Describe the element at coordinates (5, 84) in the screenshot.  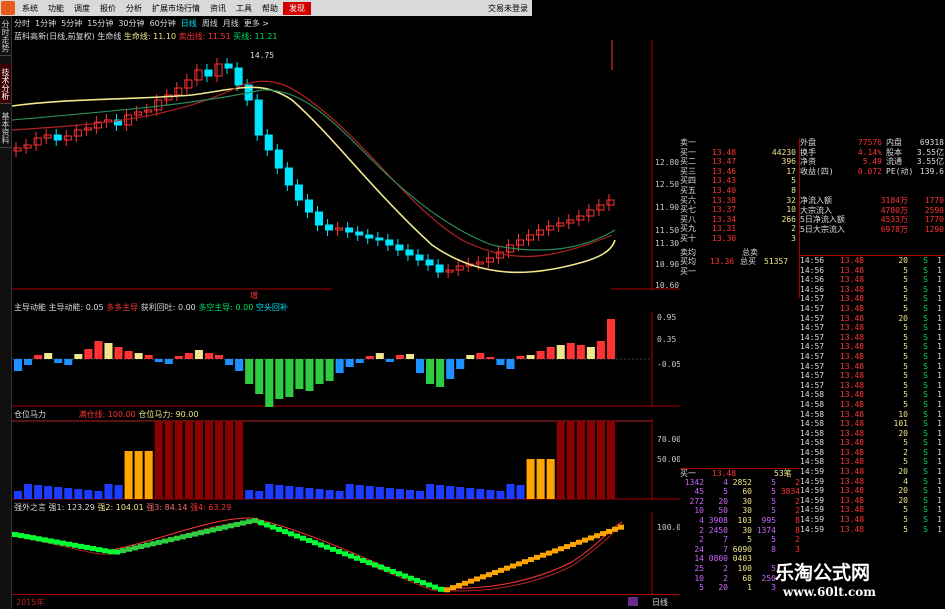
I see `tab-technical: 技术分析` at that location.